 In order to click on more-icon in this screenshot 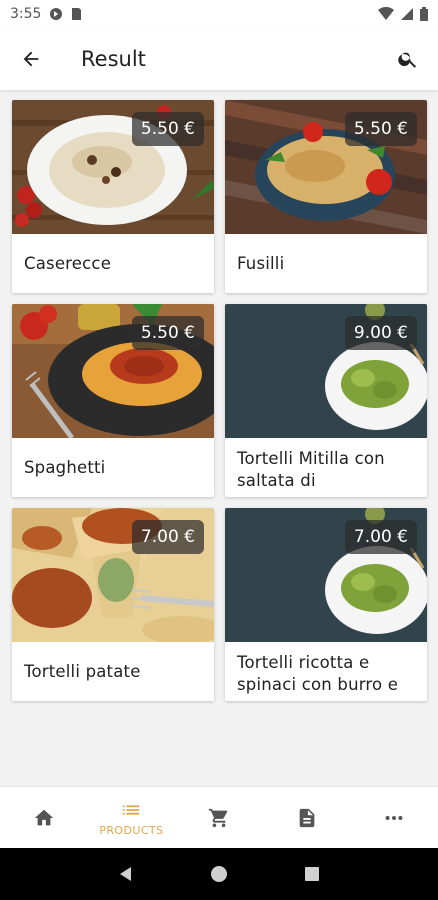, I will do `click(394, 817)`.